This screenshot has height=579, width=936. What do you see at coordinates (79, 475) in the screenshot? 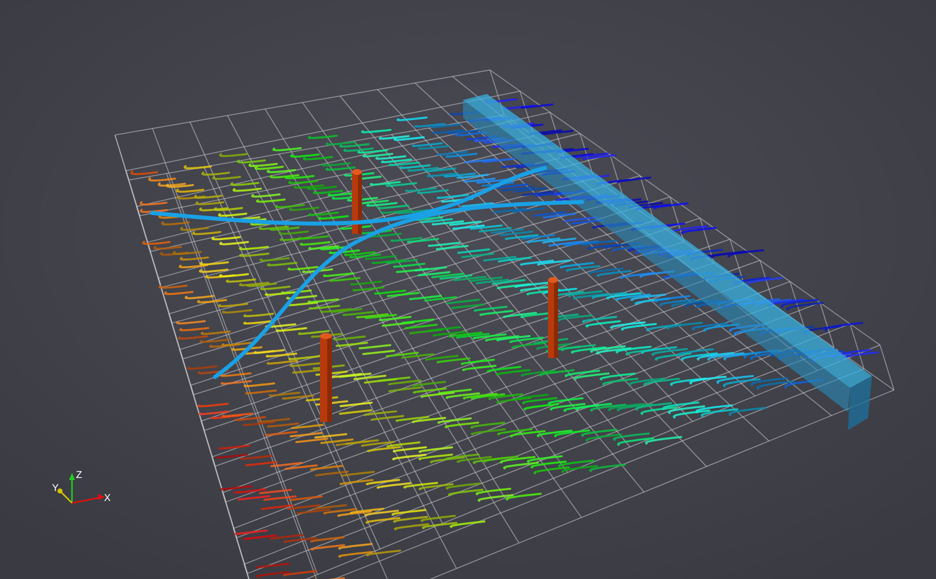
I see `axis-label: Z` at bounding box center [79, 475].